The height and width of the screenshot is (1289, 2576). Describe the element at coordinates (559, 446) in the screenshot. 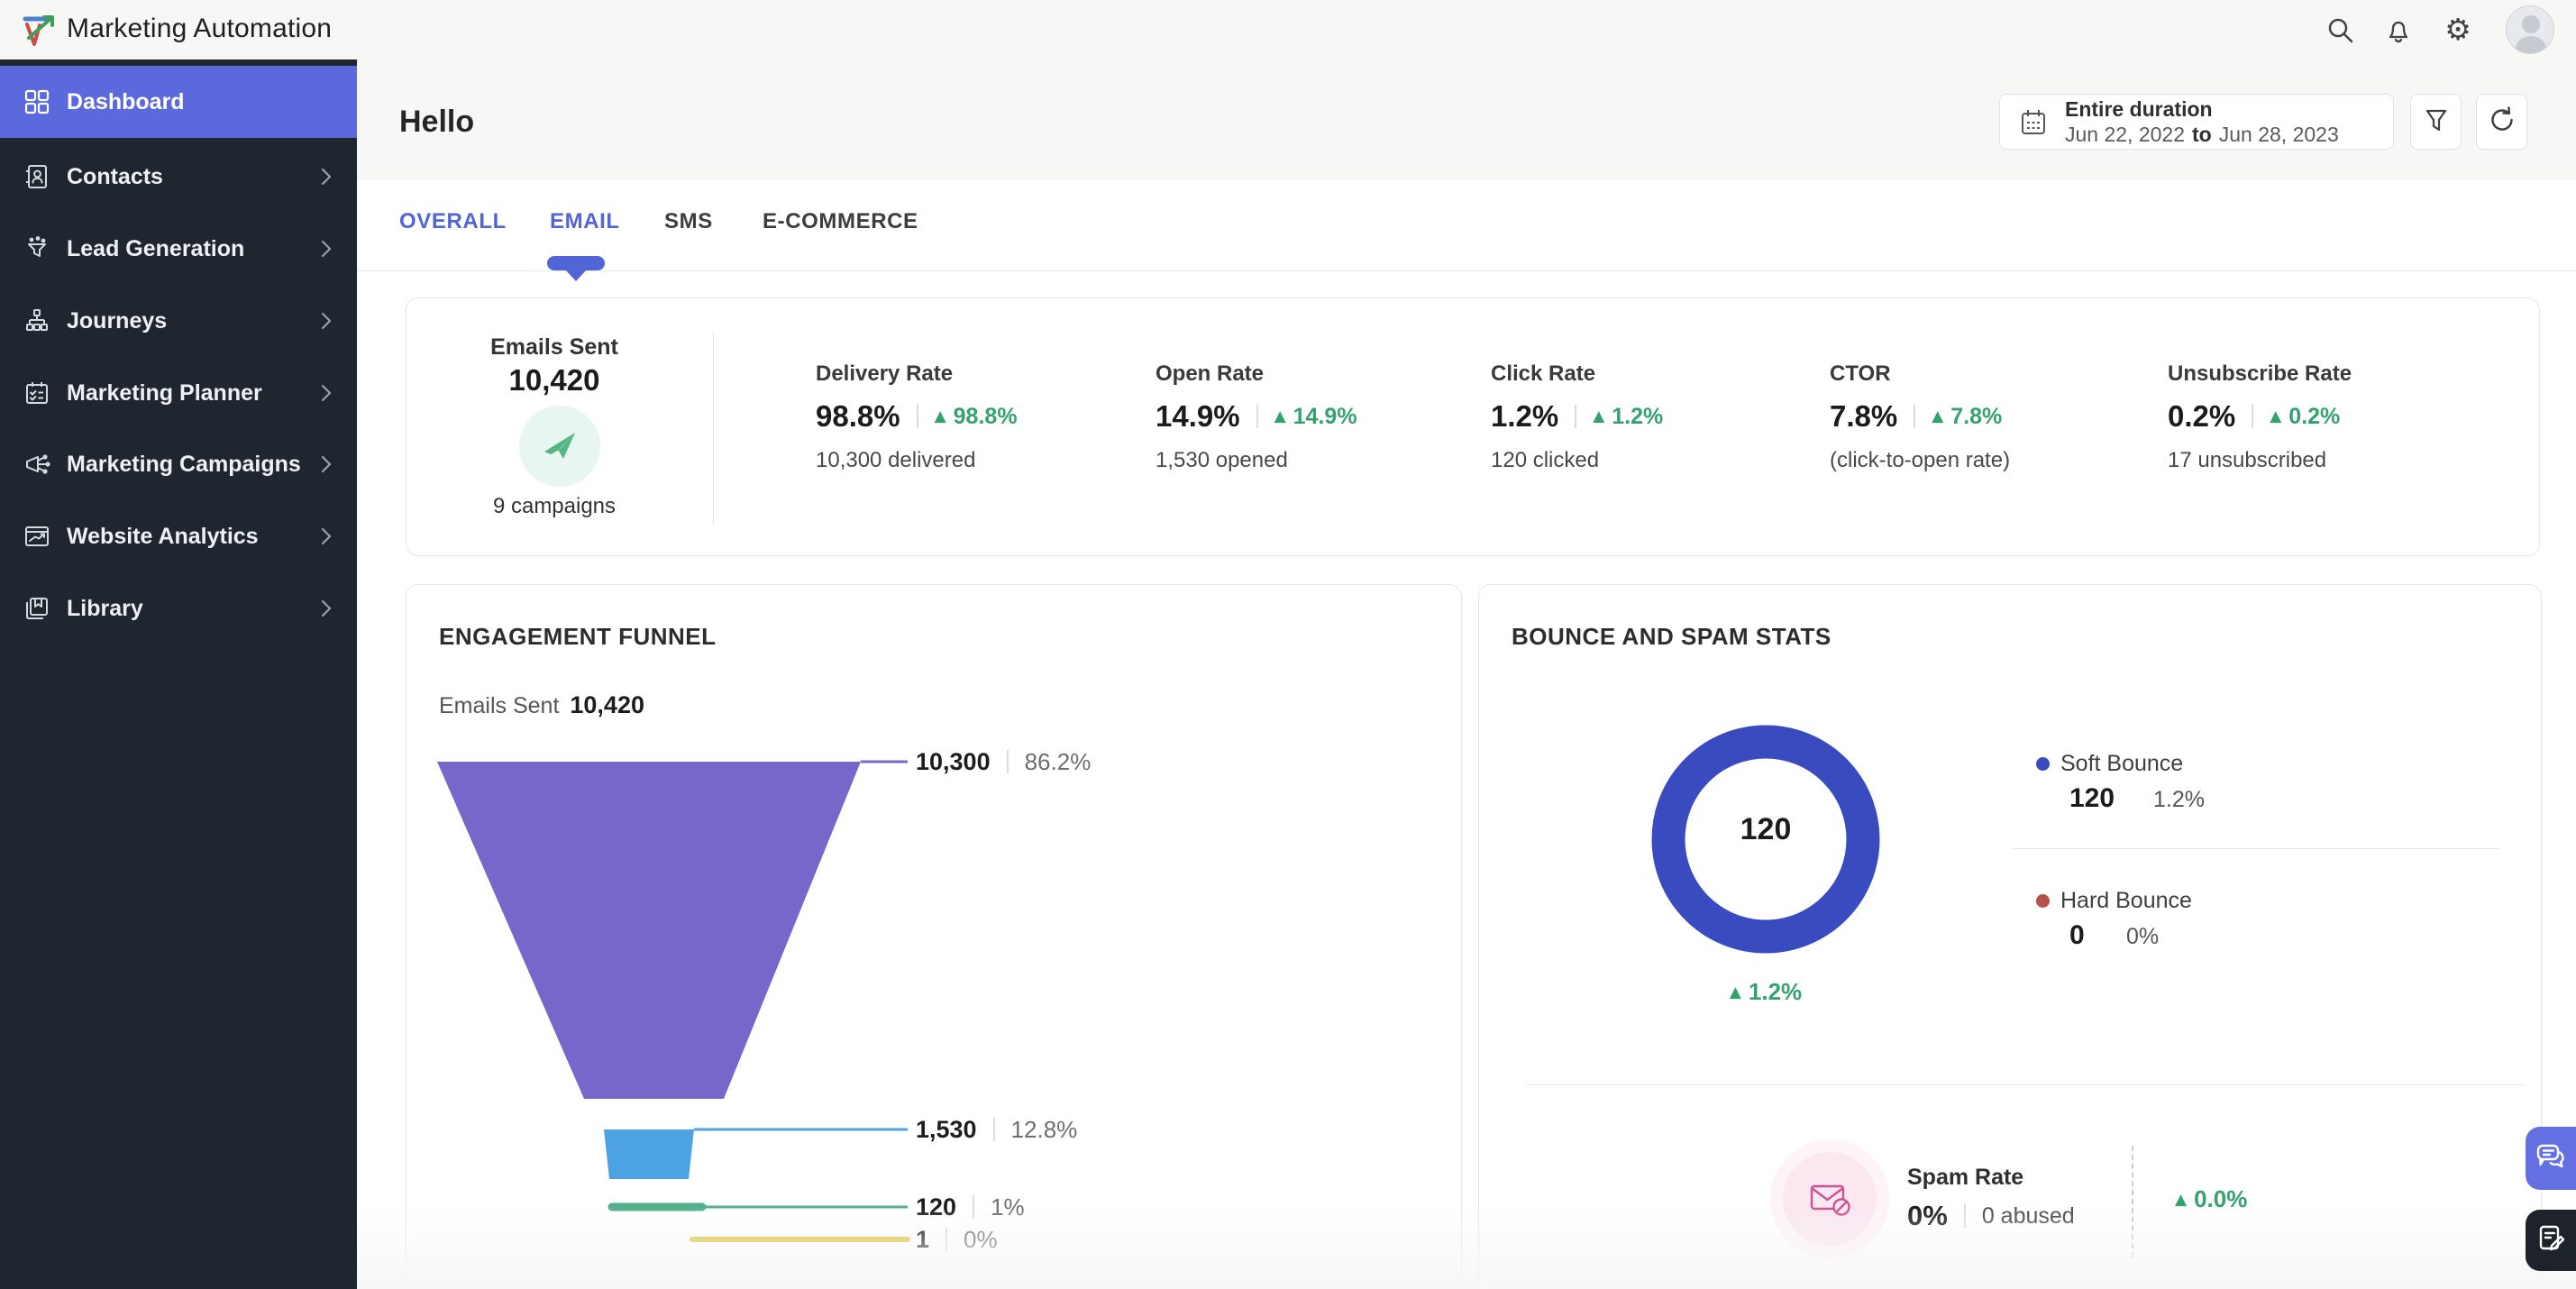

I see `send-plane-icon` at that location.